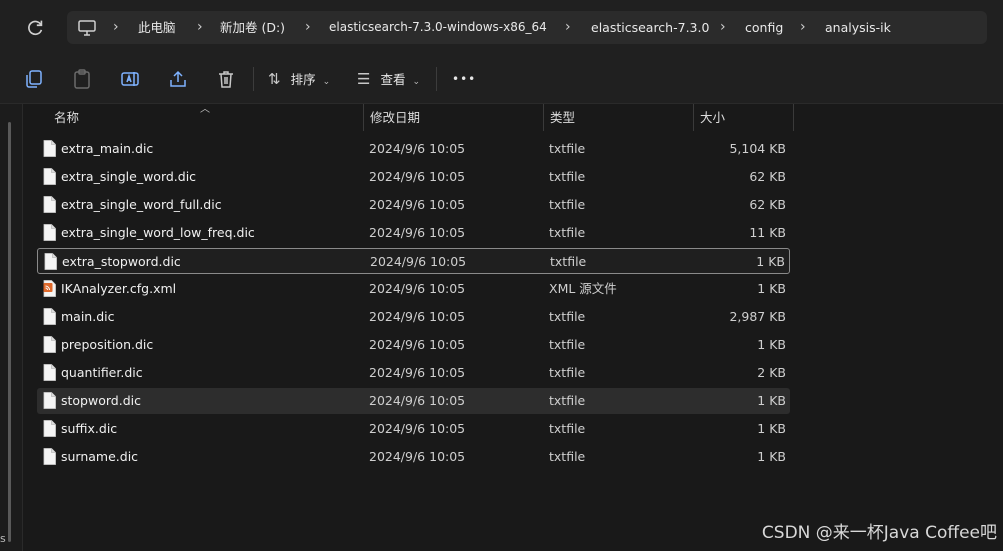 The width and height of the screenshot is (1003, 551). What do you see at coordinates (49, 288) in the screenshot?
I see `xml-file-icon` at bounding box center [49, 288].